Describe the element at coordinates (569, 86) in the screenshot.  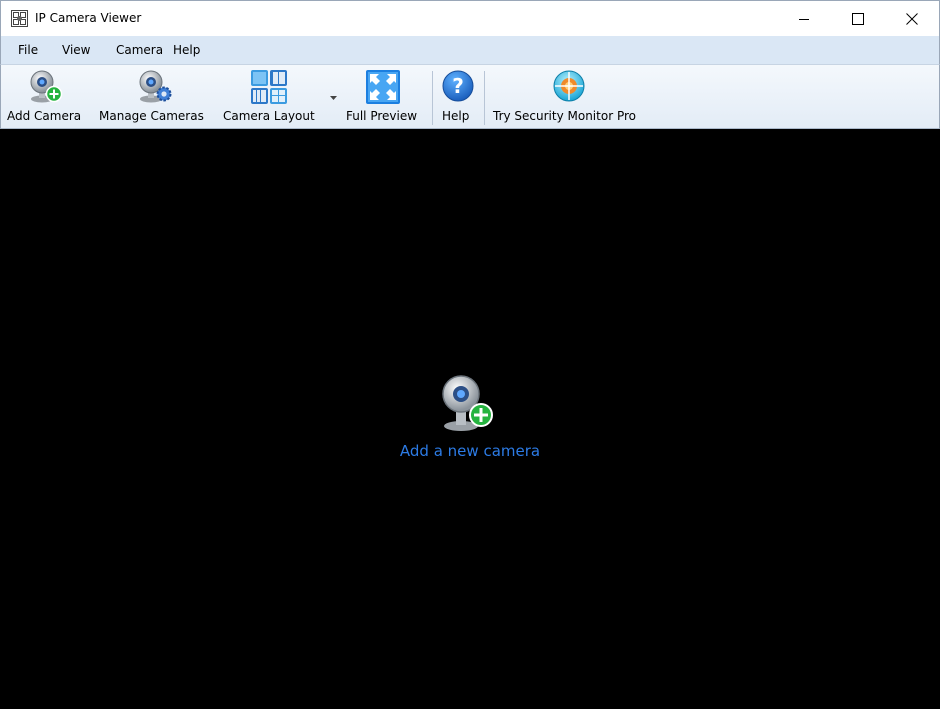
I see `security-monitor-pro-icon` at that location.